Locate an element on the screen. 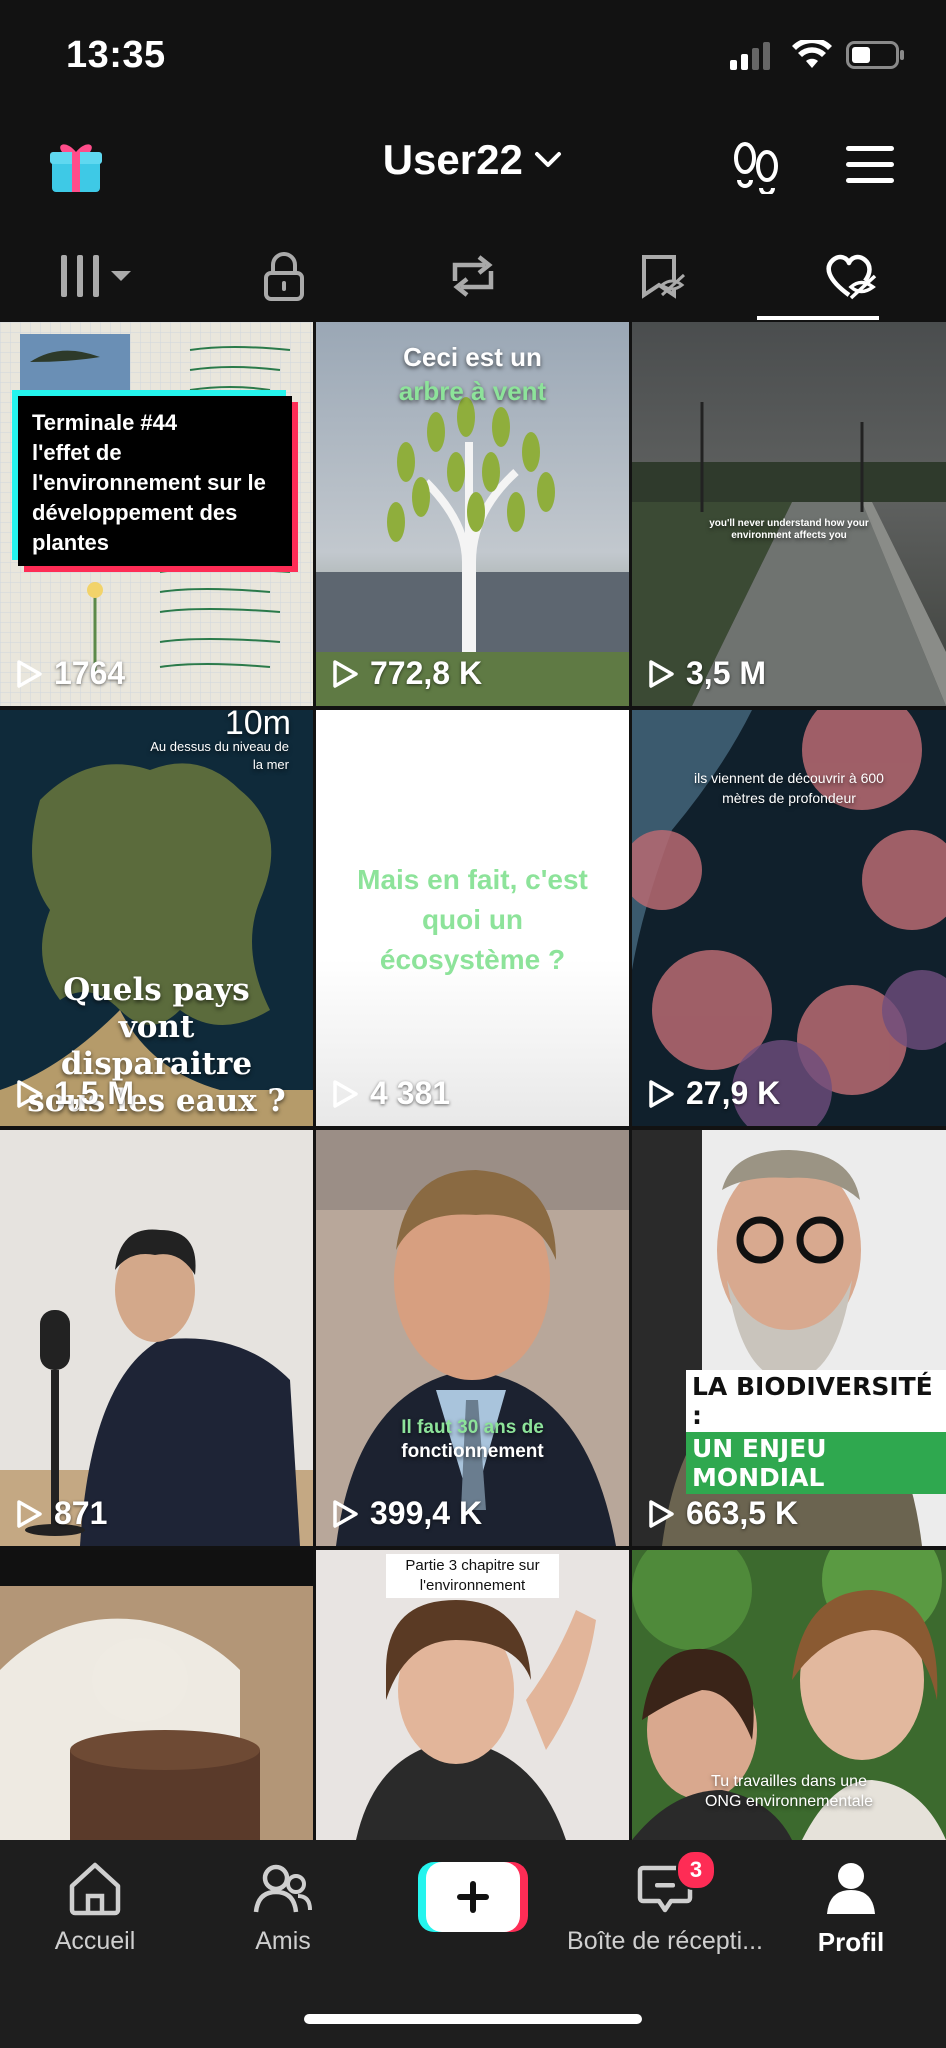  speaker-thumbnail is located at coordinates (472, 1338).